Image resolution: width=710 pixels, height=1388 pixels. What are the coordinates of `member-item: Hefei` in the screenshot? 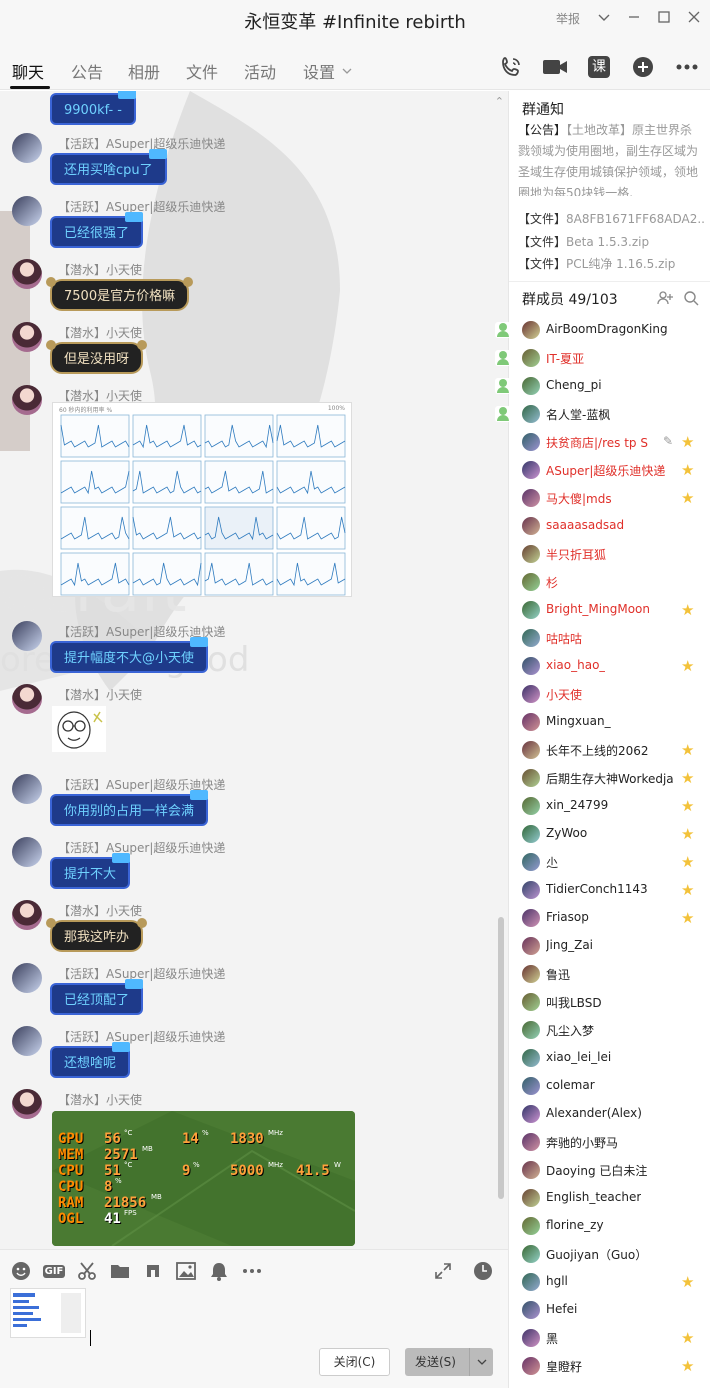 It's located at (609, 1311).